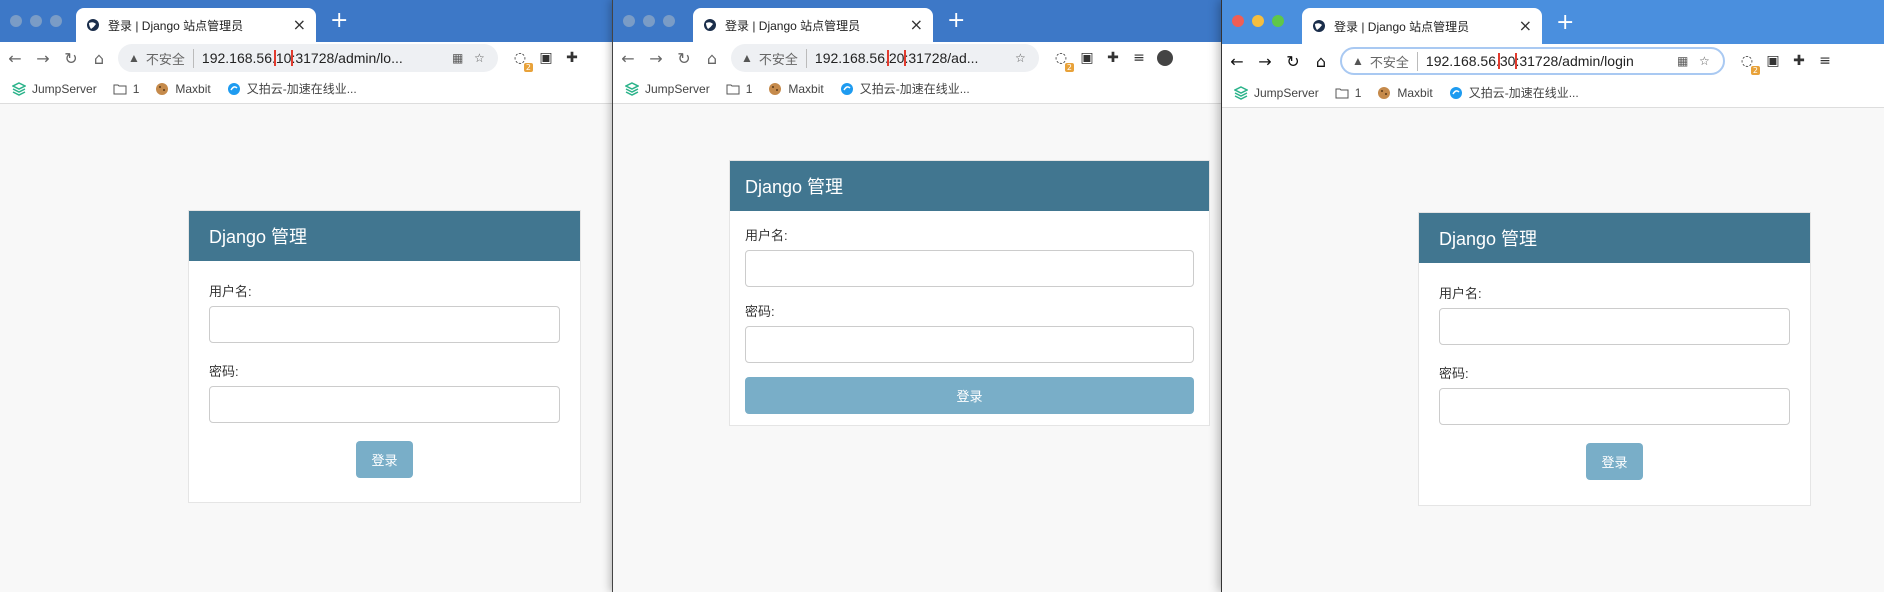  What do you see at coordinates (896, 58) in the screenshot?
I see `url-highlight: 20` at bounding box center [896, 58].